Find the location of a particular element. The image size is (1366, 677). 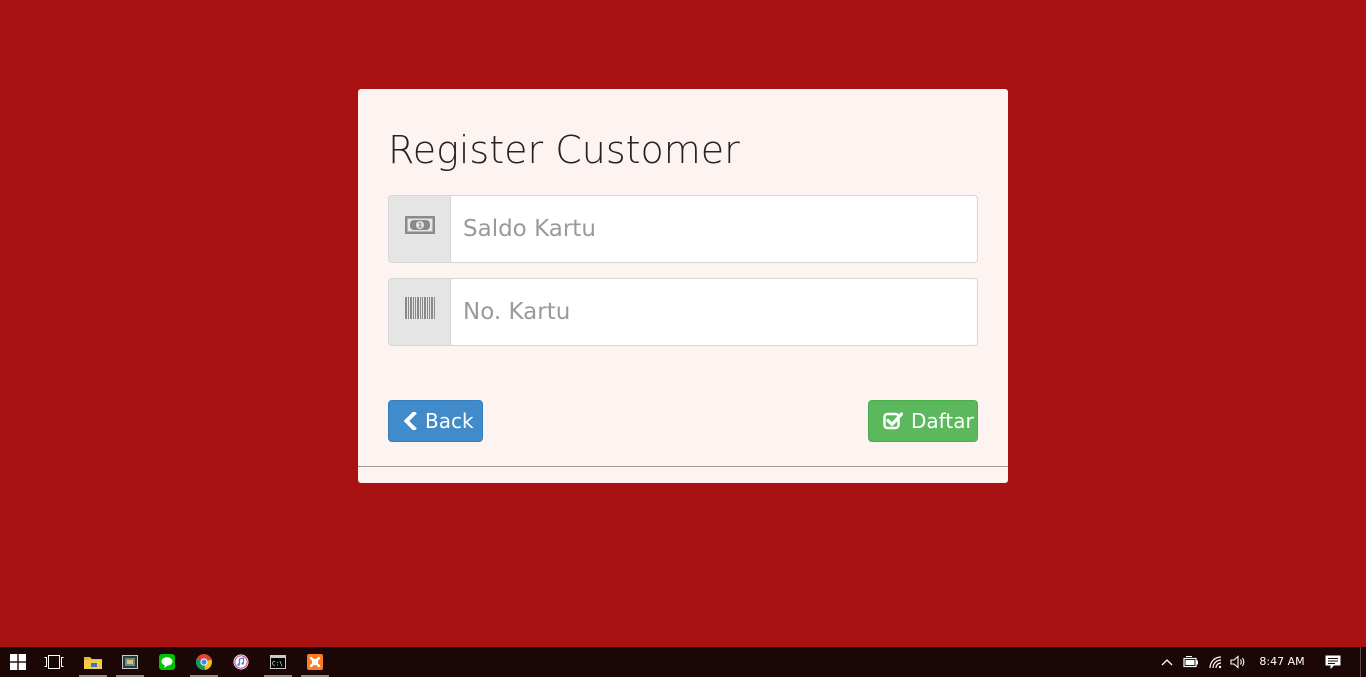

saldo-input-group: 1 is located at coordinates (683, 229).